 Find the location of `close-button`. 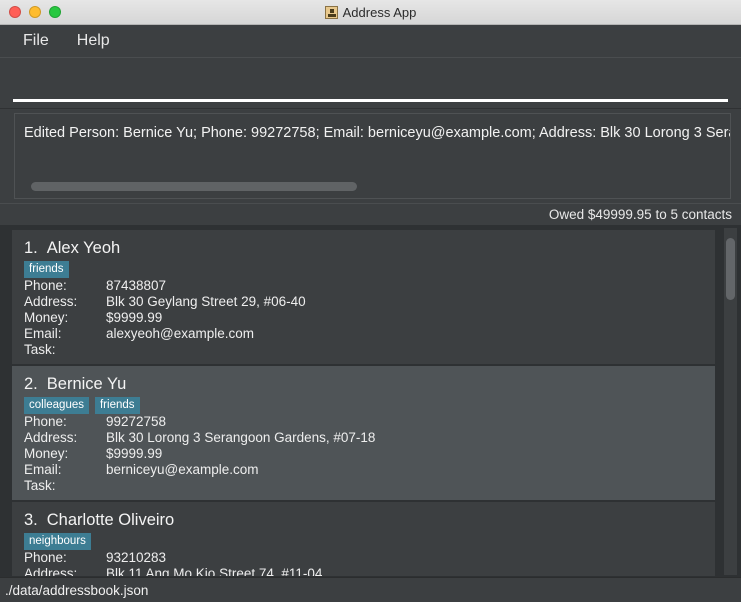

close-button is located at coordinates (15, 12).